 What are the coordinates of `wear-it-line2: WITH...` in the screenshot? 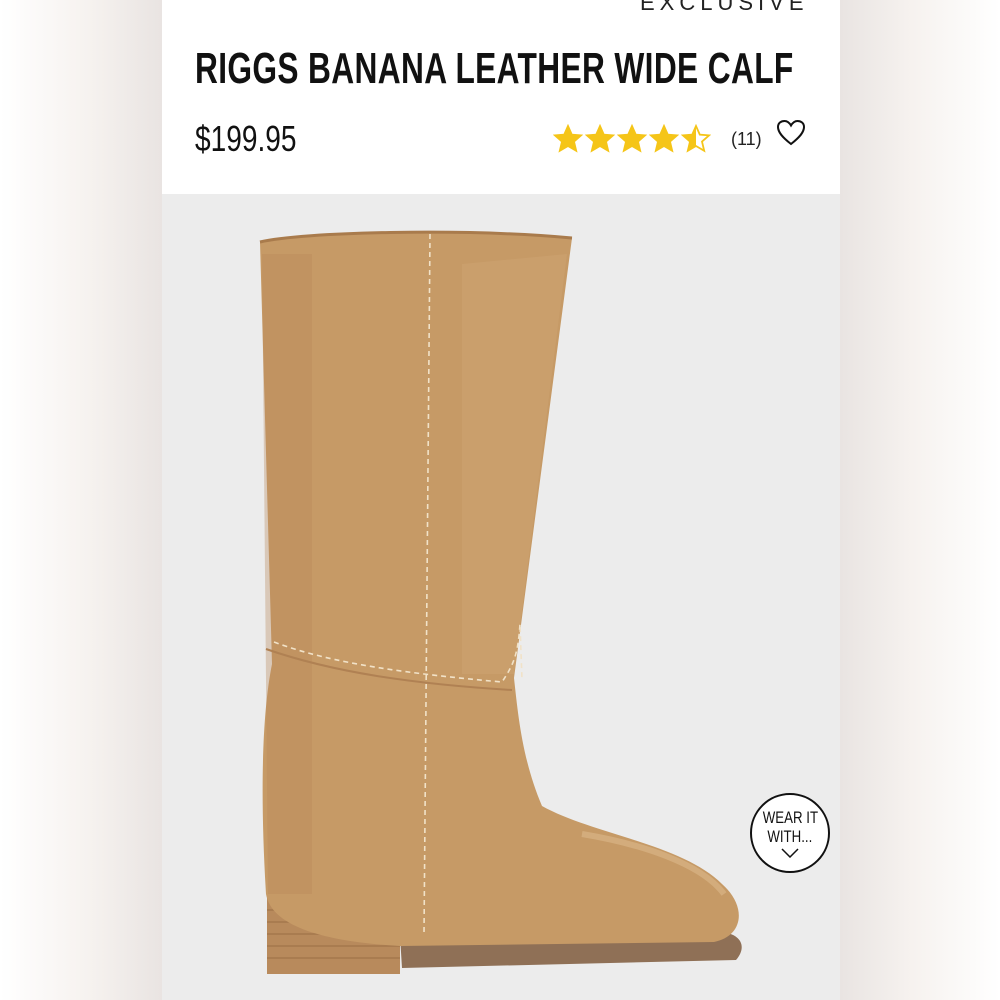 It's located at (790, 836).